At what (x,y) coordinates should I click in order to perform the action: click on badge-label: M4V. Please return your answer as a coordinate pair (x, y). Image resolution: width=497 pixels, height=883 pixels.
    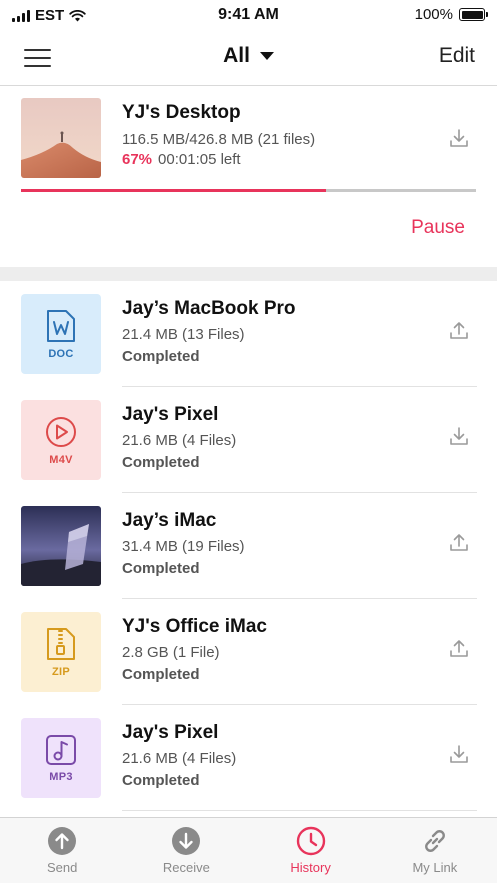
    Looking at the image, I should click on (61, 460).